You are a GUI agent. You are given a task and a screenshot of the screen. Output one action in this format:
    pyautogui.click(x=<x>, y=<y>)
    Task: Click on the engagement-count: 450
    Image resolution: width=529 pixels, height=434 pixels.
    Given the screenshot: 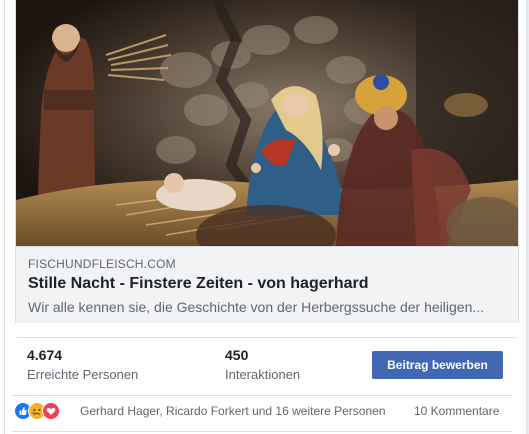 What is the action you would take?
    pyautogui.click(x=237, y=355)
    